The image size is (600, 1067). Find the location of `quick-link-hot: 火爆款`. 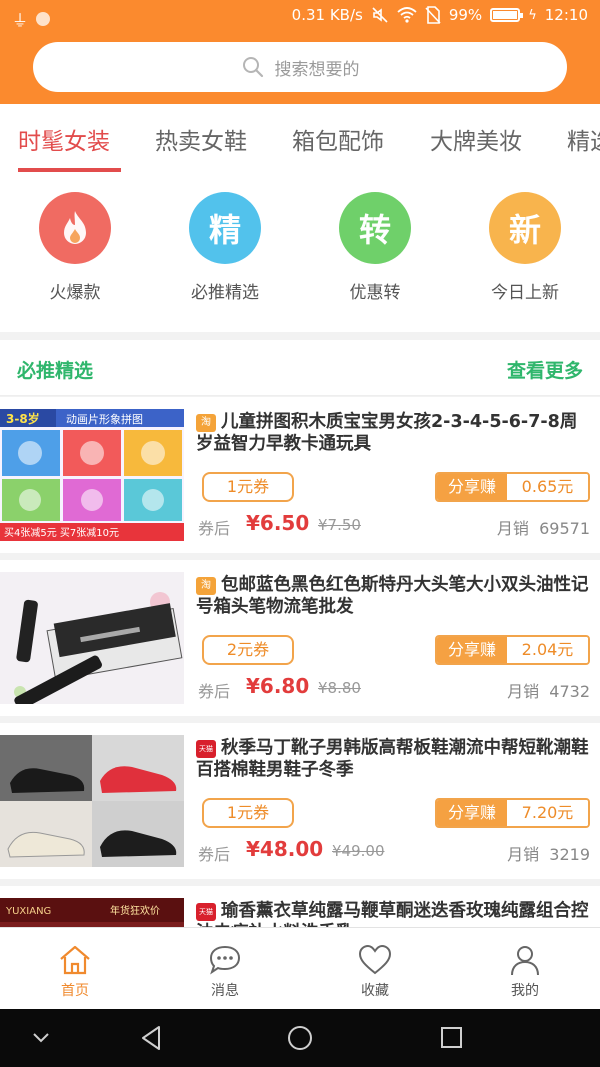

quick-link-hot: 火爆款 is located at coordinates (75, 247).